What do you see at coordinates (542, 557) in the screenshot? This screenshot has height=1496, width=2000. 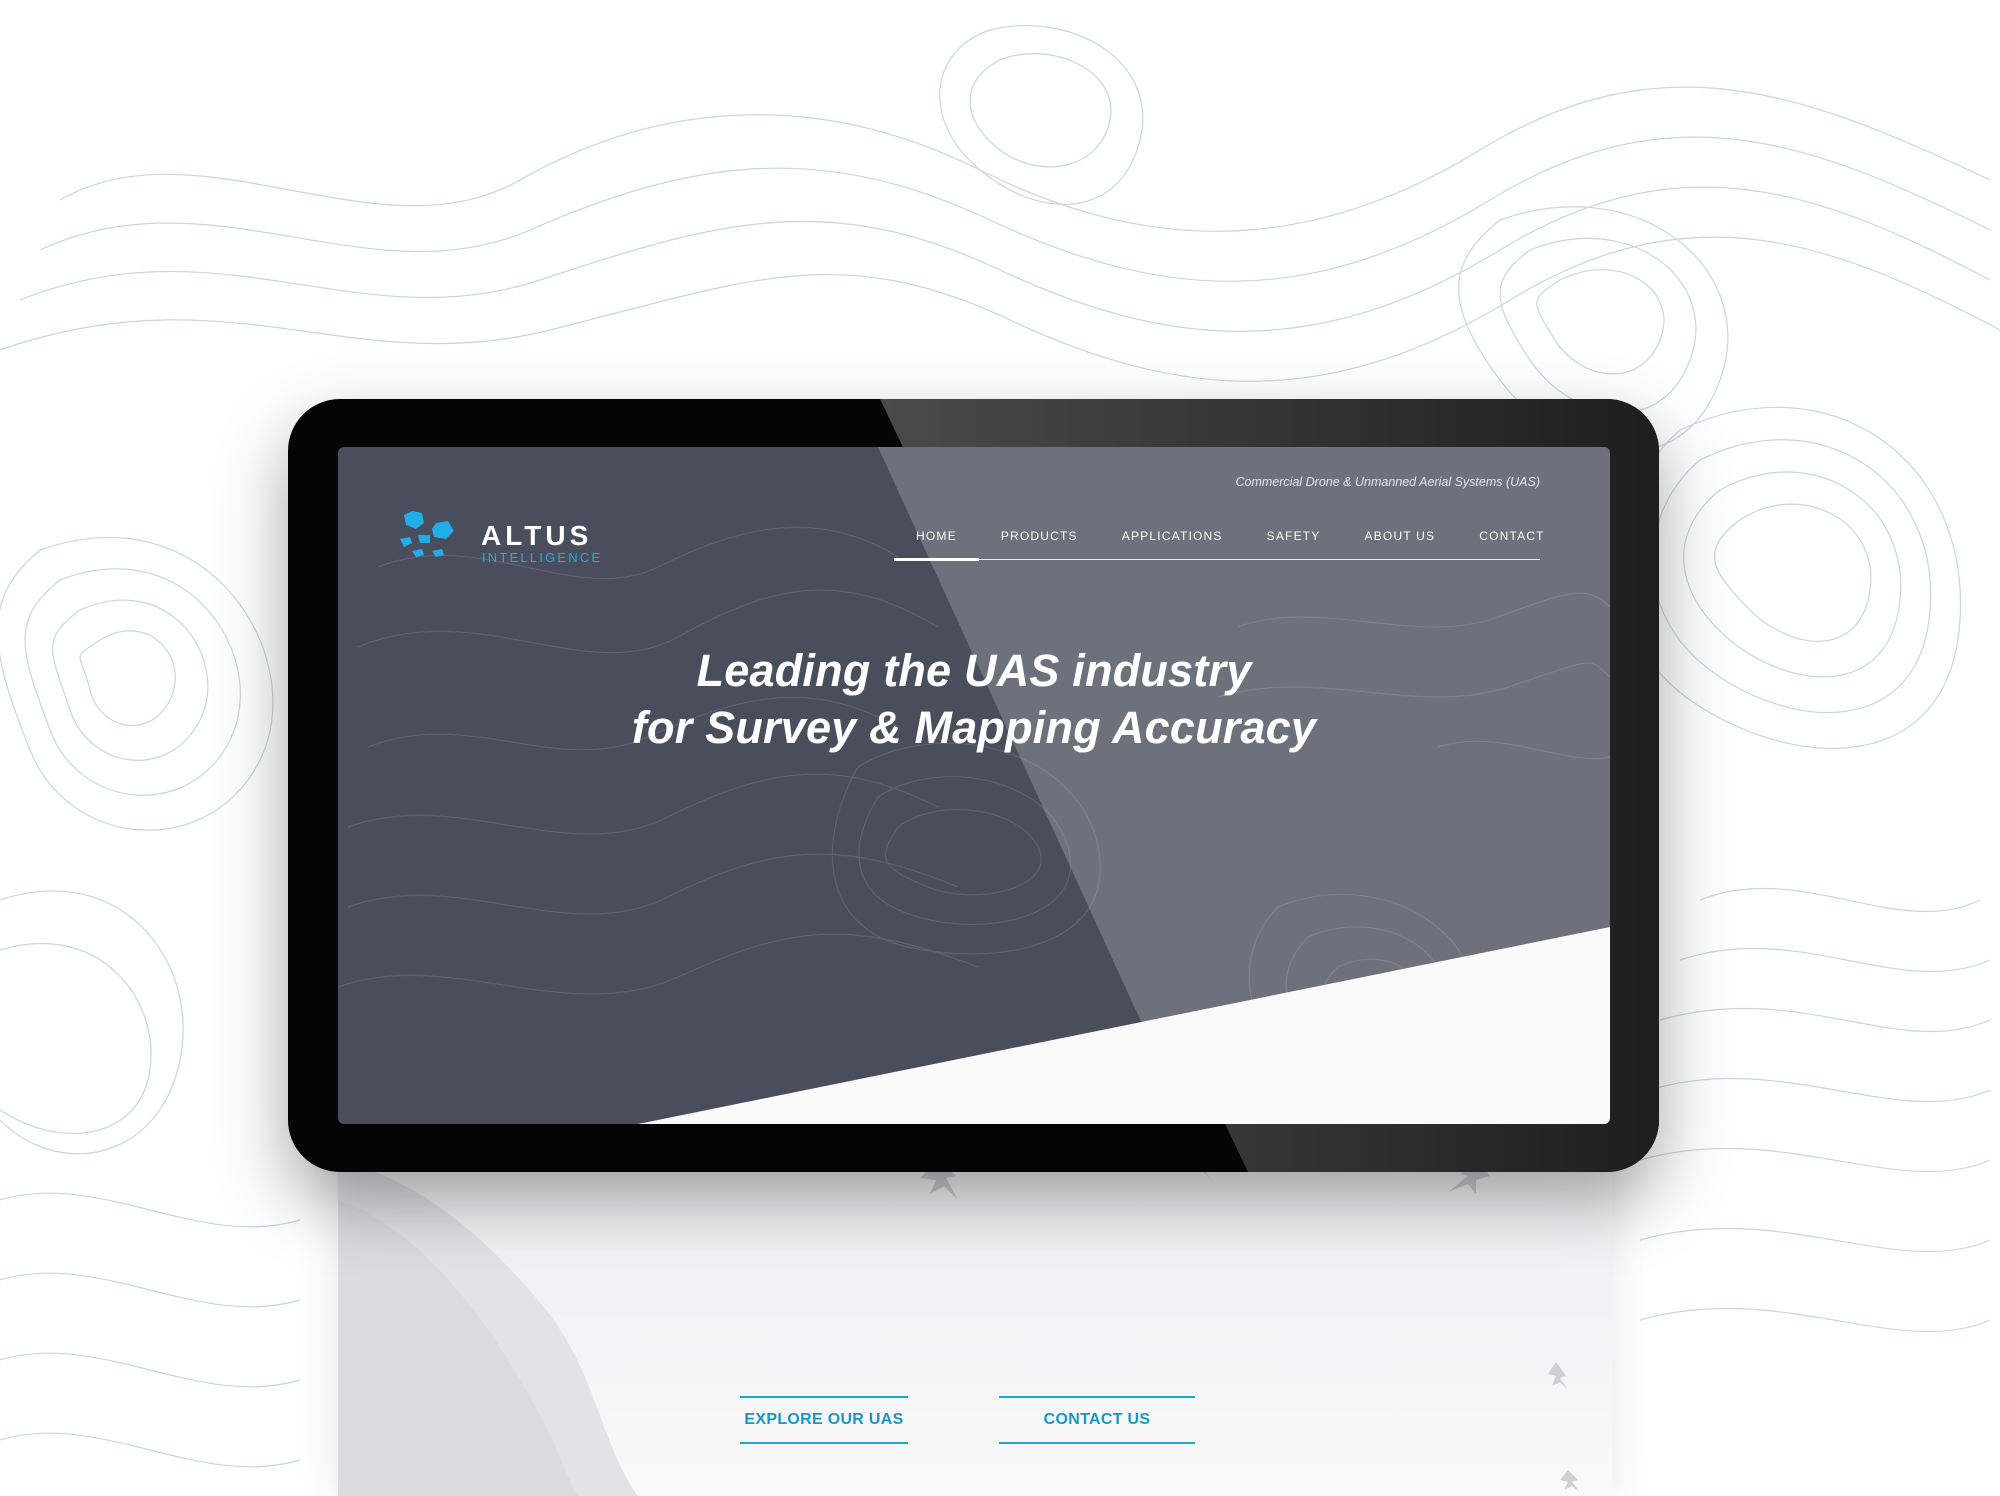 I see `logo-subtitle: INTELLIGENCE` at bounding box center [542, 557].